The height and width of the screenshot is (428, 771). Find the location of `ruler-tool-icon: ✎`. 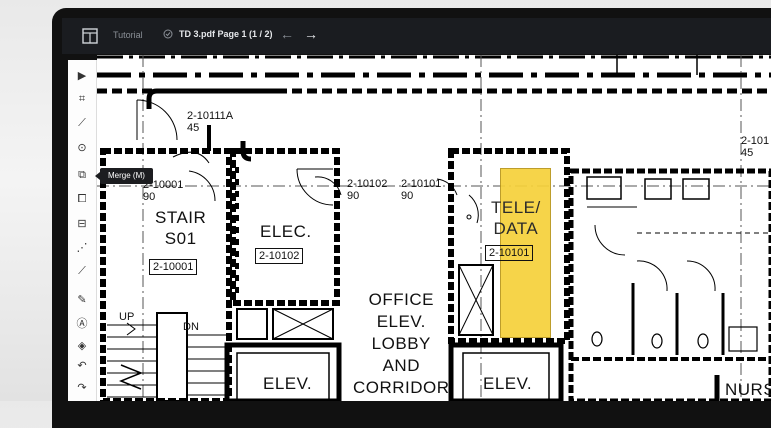

ruler-tool-icon: ✎ is located at coordinates (82, 299).